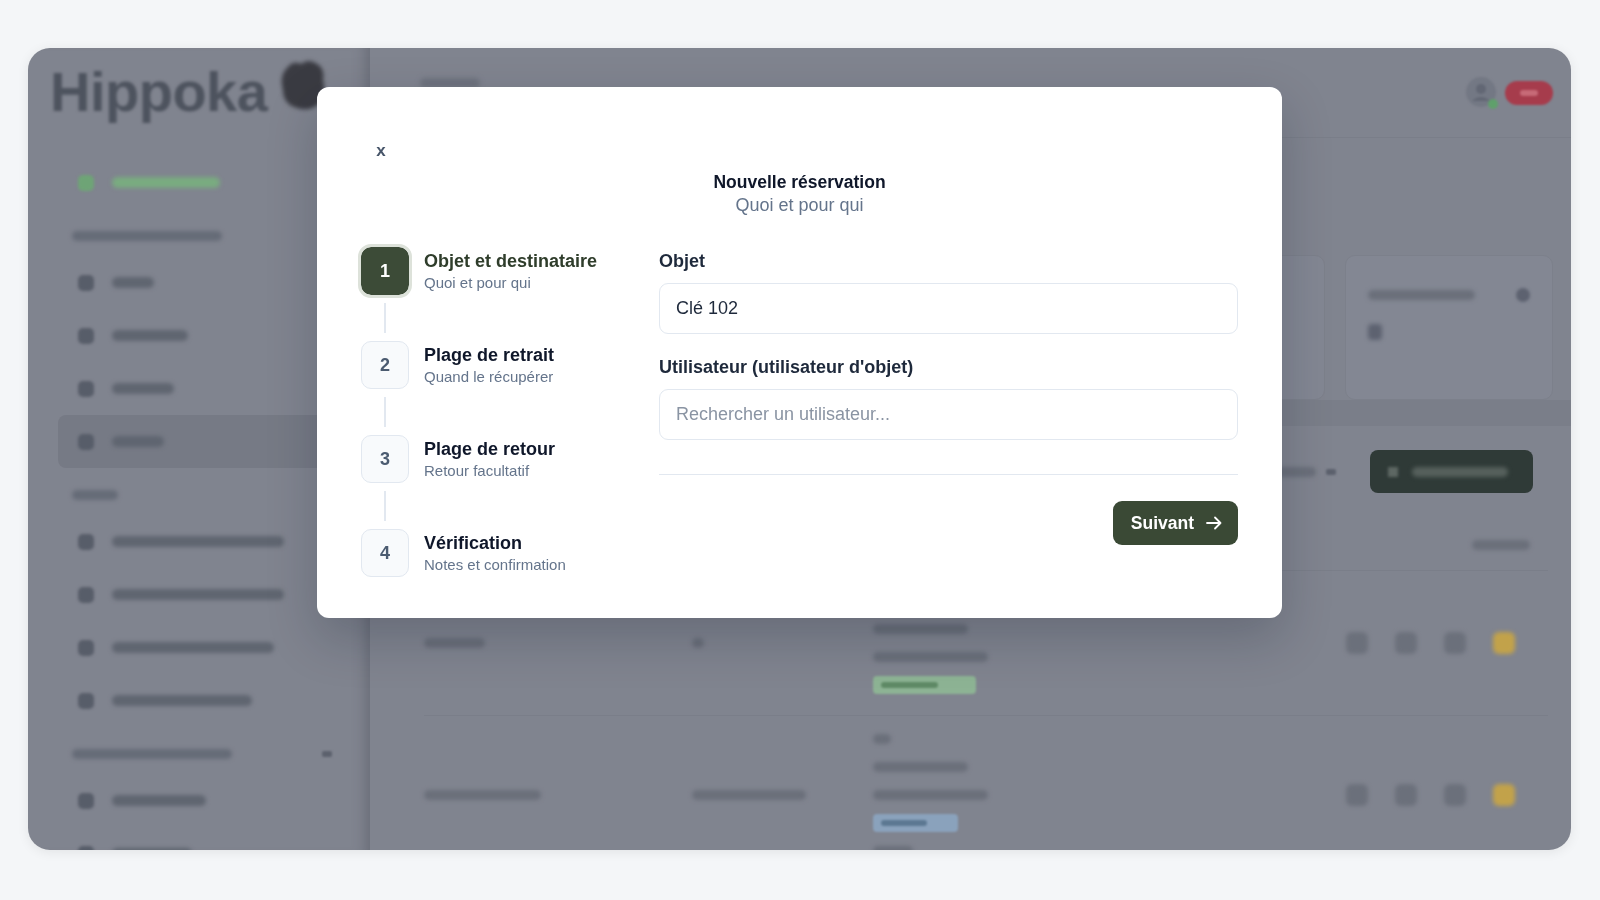 The height and width of the screenshot is (900, 1600). Describe the element at coordinates (948, 308) in the screenshot. I see `input-field: Clé 102` at that location.